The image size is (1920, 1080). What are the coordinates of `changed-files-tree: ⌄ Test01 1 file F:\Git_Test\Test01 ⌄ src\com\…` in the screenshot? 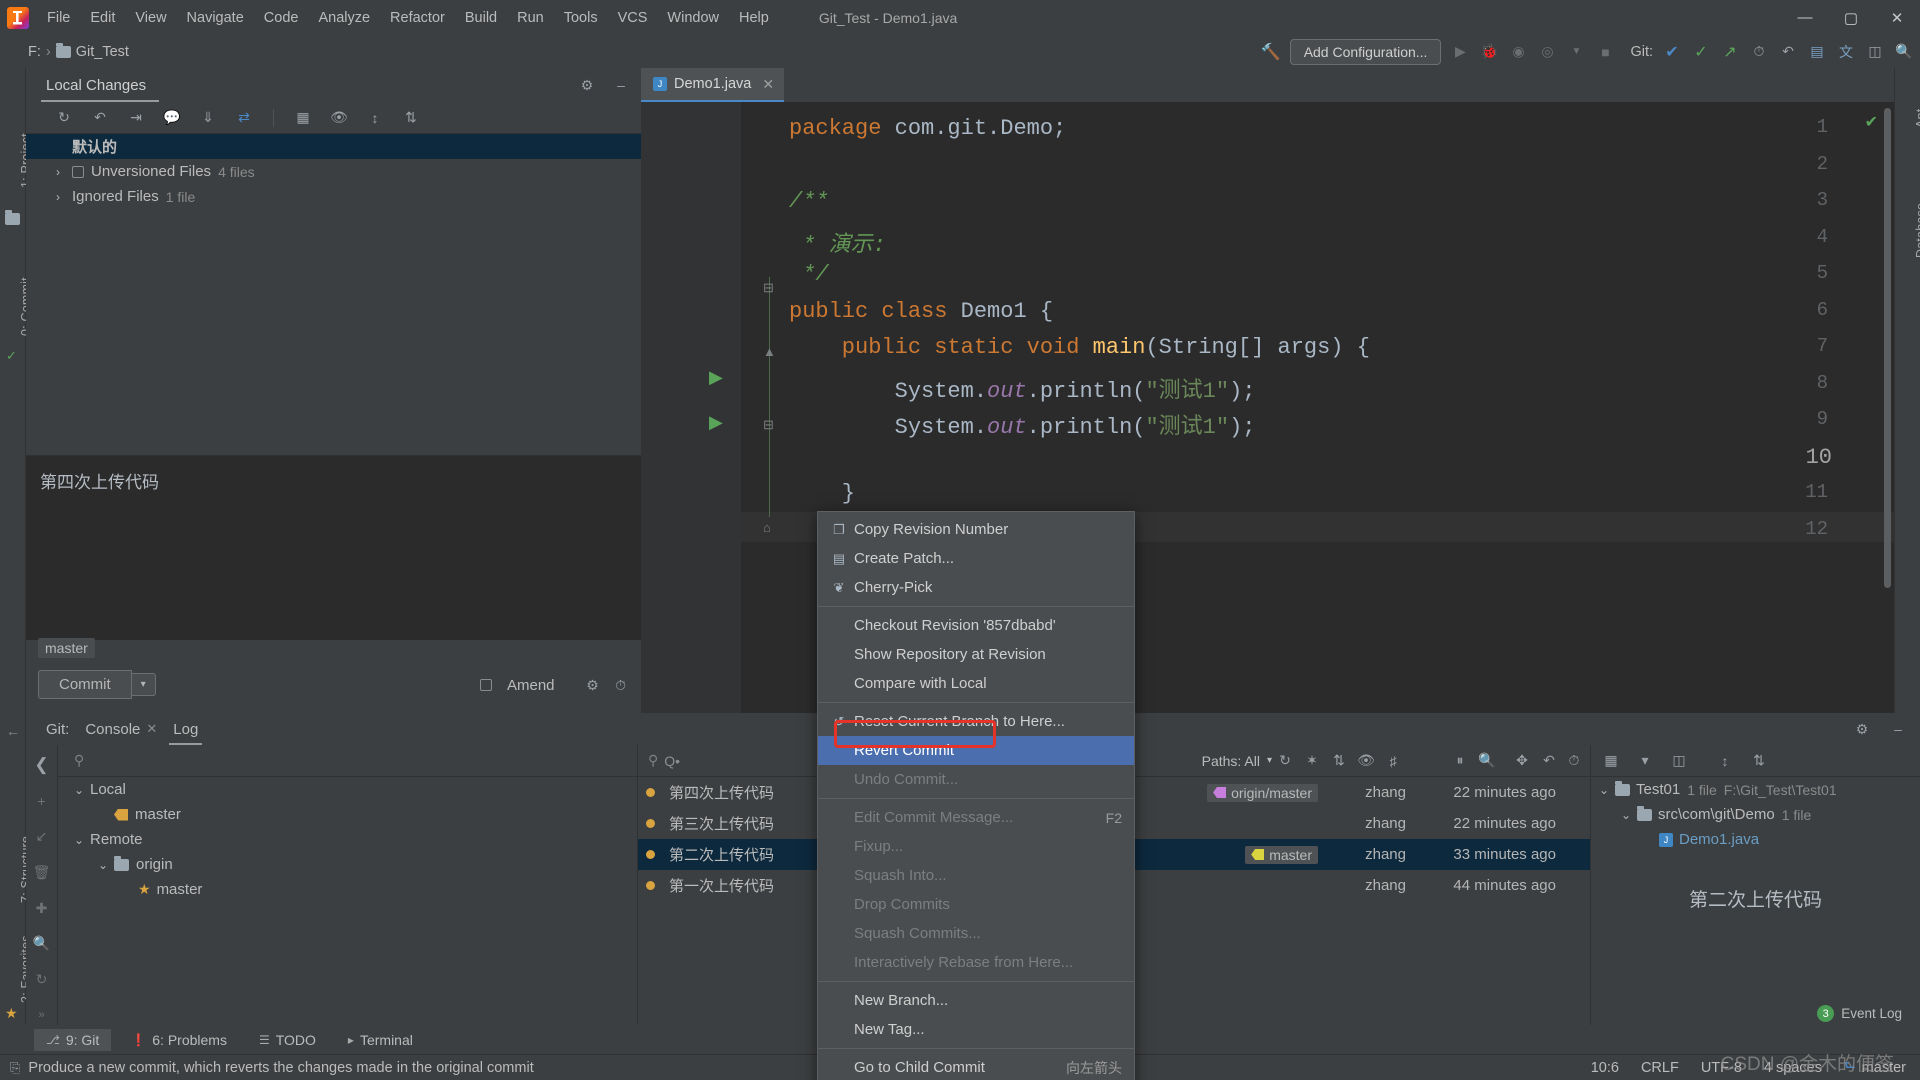 It's located at (1755, 814).